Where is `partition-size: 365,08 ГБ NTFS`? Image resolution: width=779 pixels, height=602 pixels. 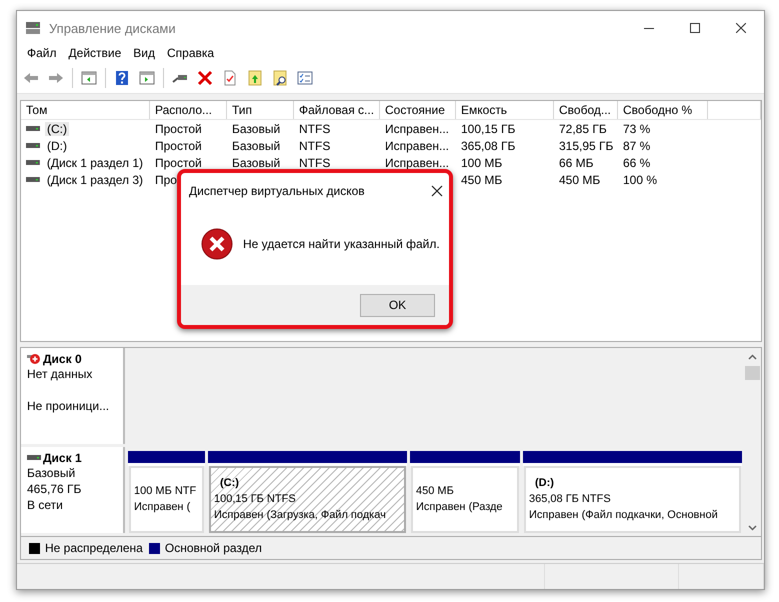 partition-size: 365,08 ГБ NTFS is located at coordinates (570, 500).